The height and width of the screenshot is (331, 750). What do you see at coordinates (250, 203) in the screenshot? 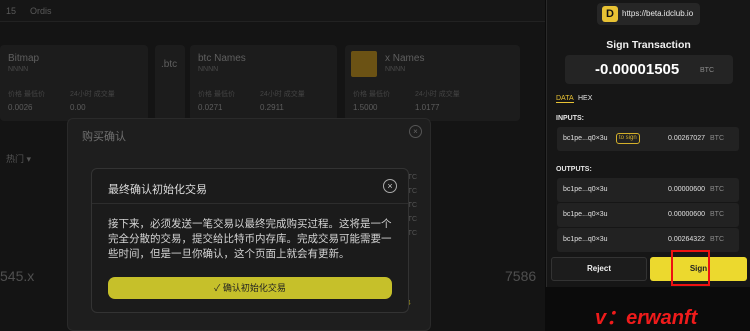
I see `divider` at bounding box center [250, 203].